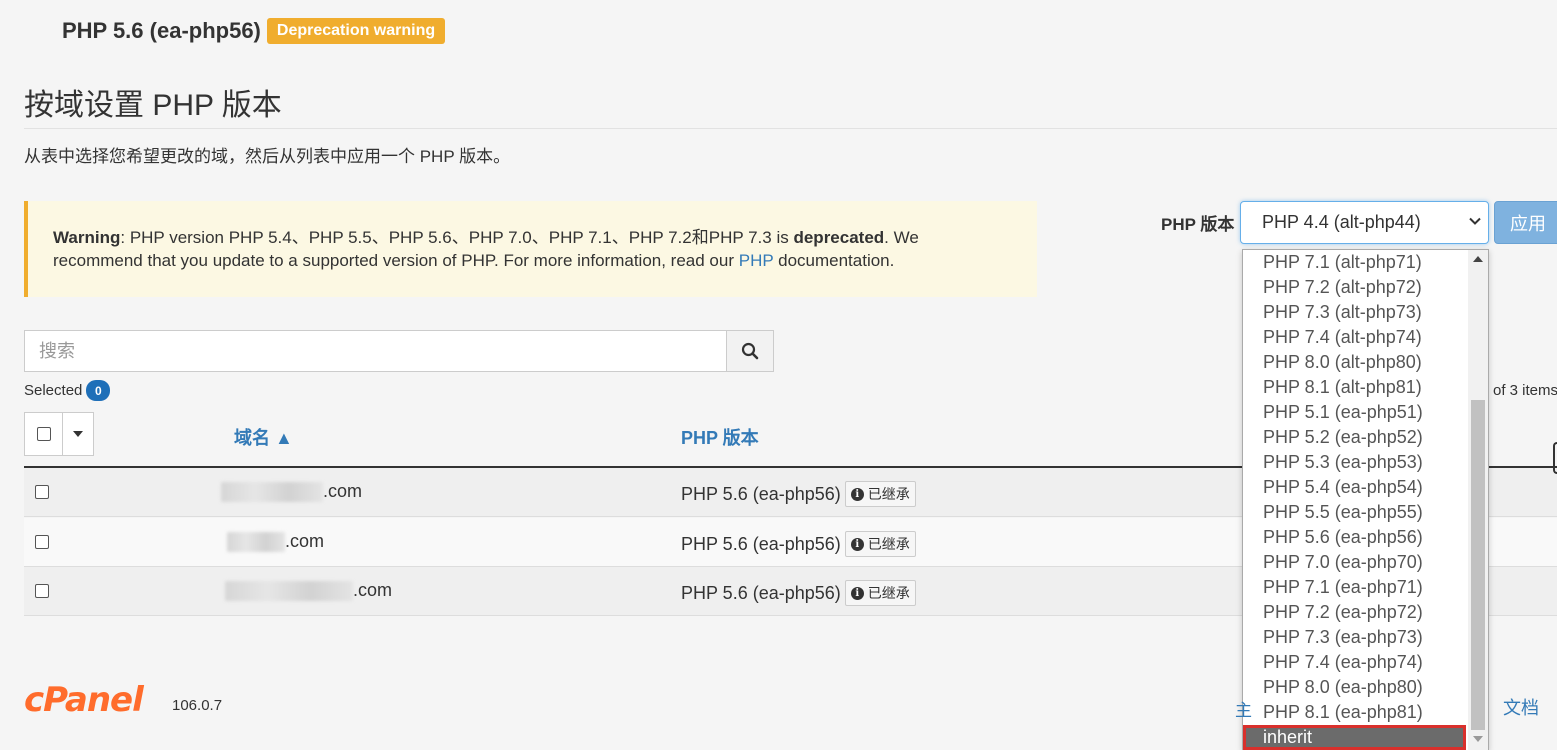 The image size is (1557, 750). What do you see at coordinates (1525, 222) in the screenshot?
I see `apply-button: 应用` at bounding box center [1525, 222].